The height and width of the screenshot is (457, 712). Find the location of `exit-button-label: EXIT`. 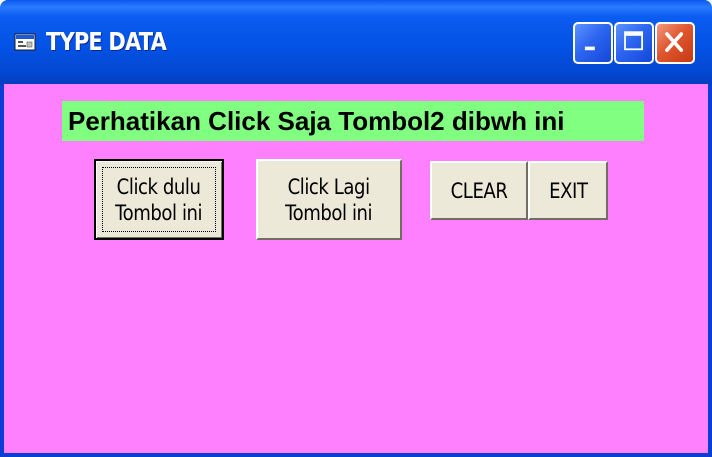

exit-button-label: EXIT is located at coordinates (568, 190).